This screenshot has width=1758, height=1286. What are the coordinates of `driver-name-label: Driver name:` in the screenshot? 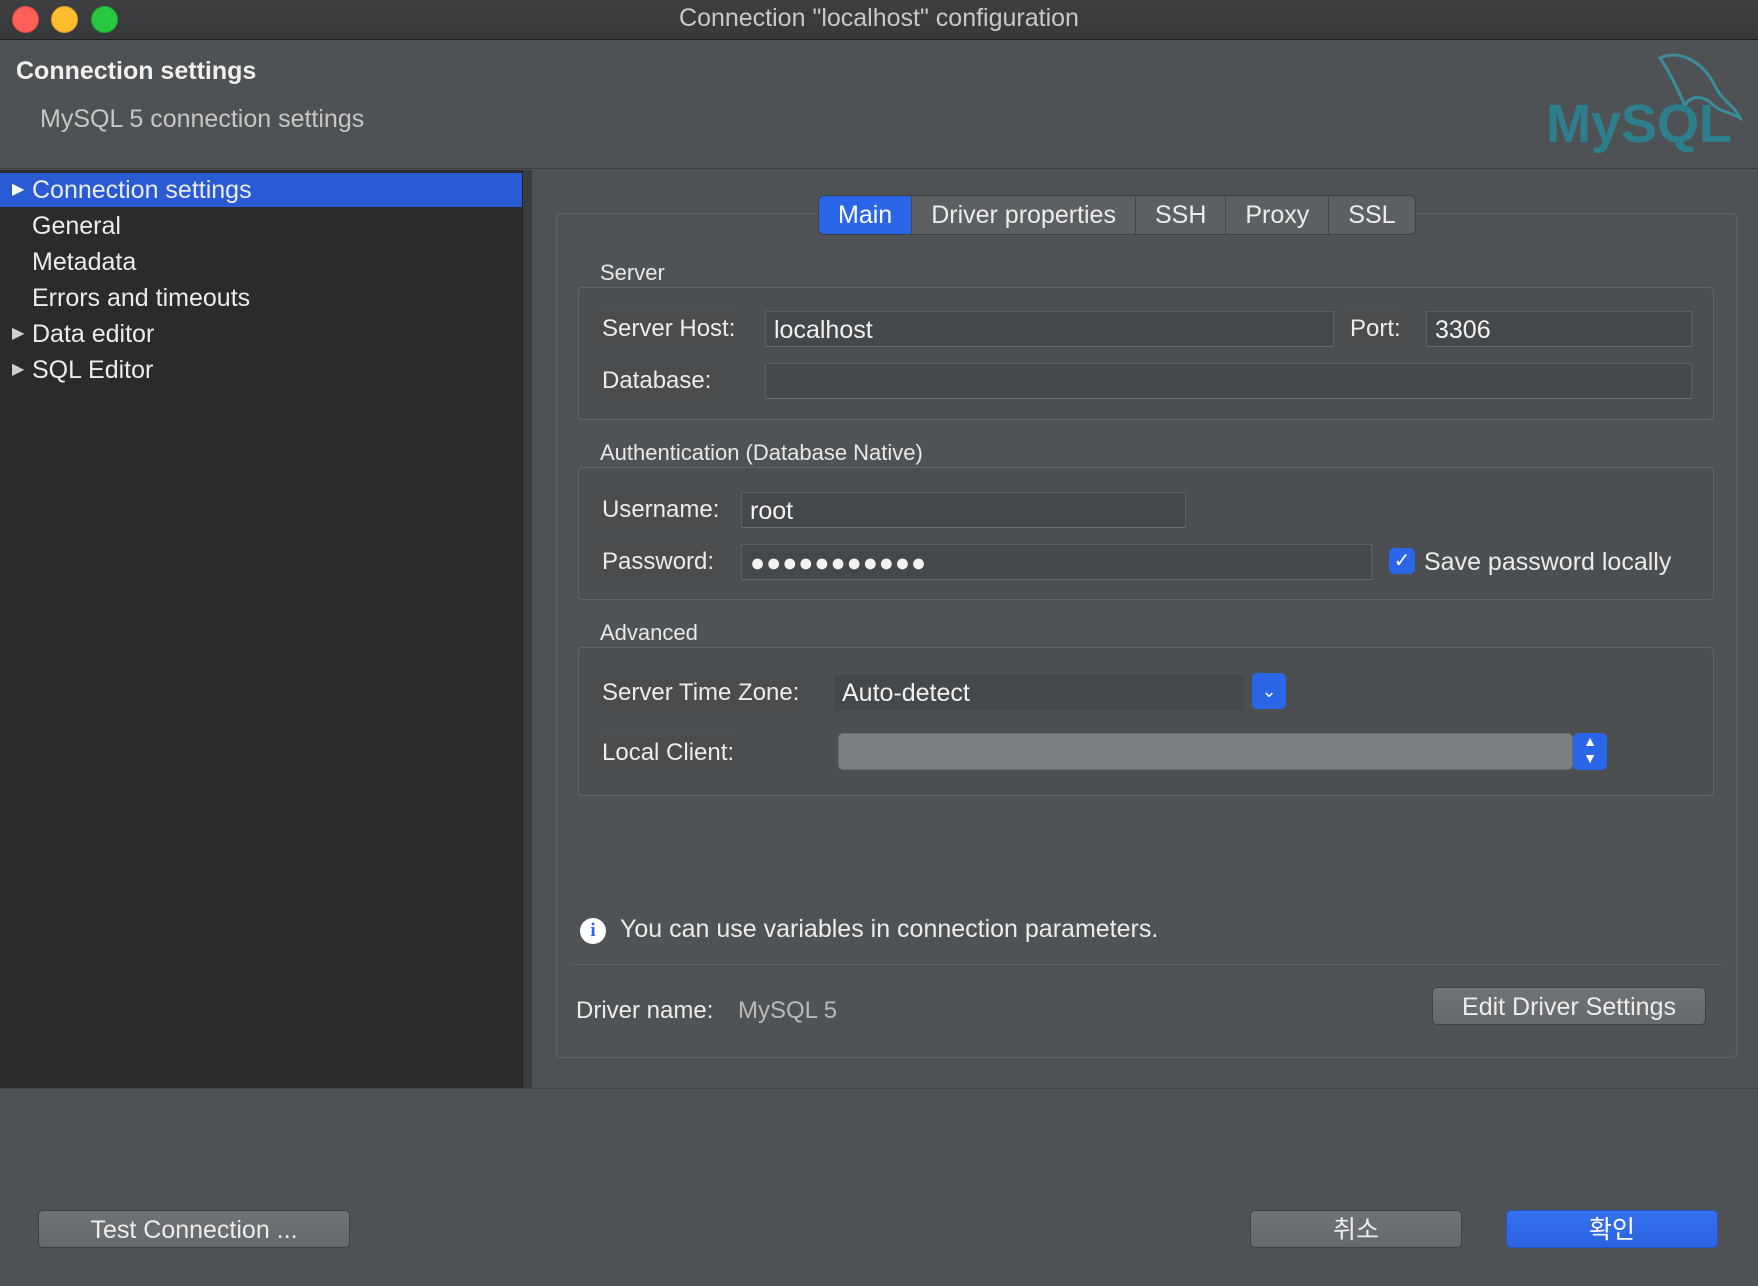 It's located at (645, 1010).